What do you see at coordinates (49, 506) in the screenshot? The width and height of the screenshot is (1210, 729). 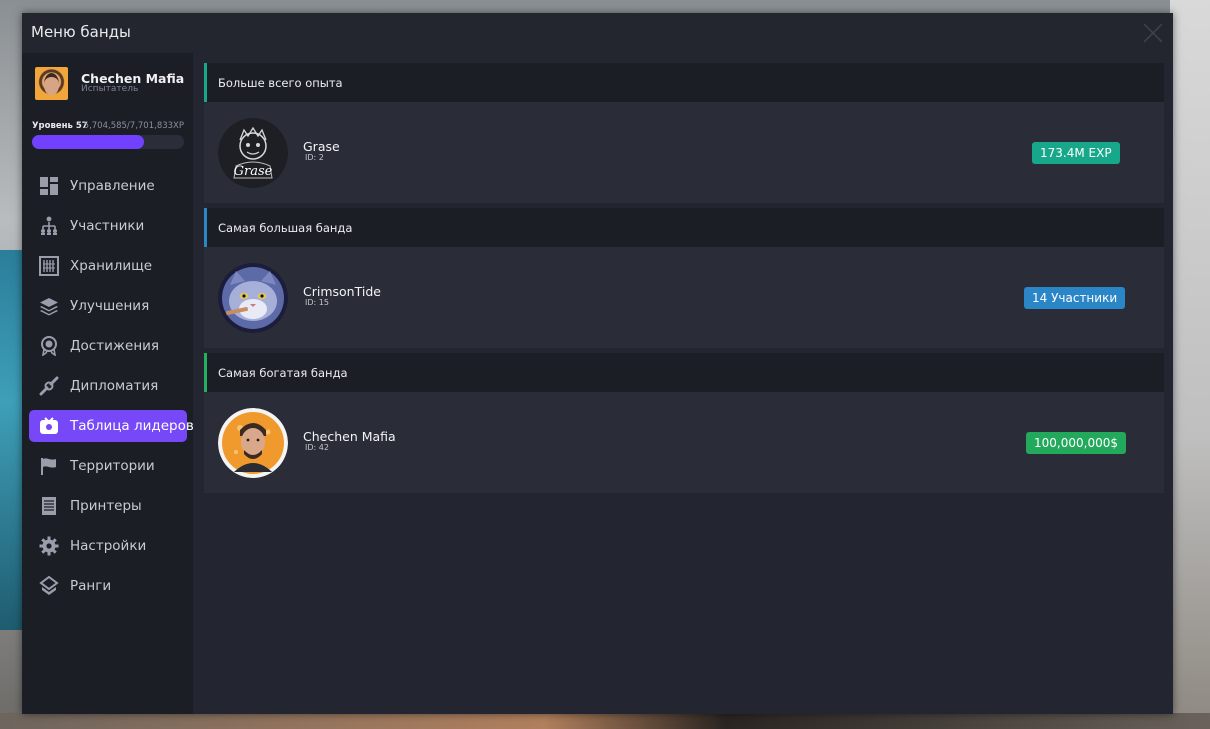 I see `printer-icon` at bounding box center [49, 506].